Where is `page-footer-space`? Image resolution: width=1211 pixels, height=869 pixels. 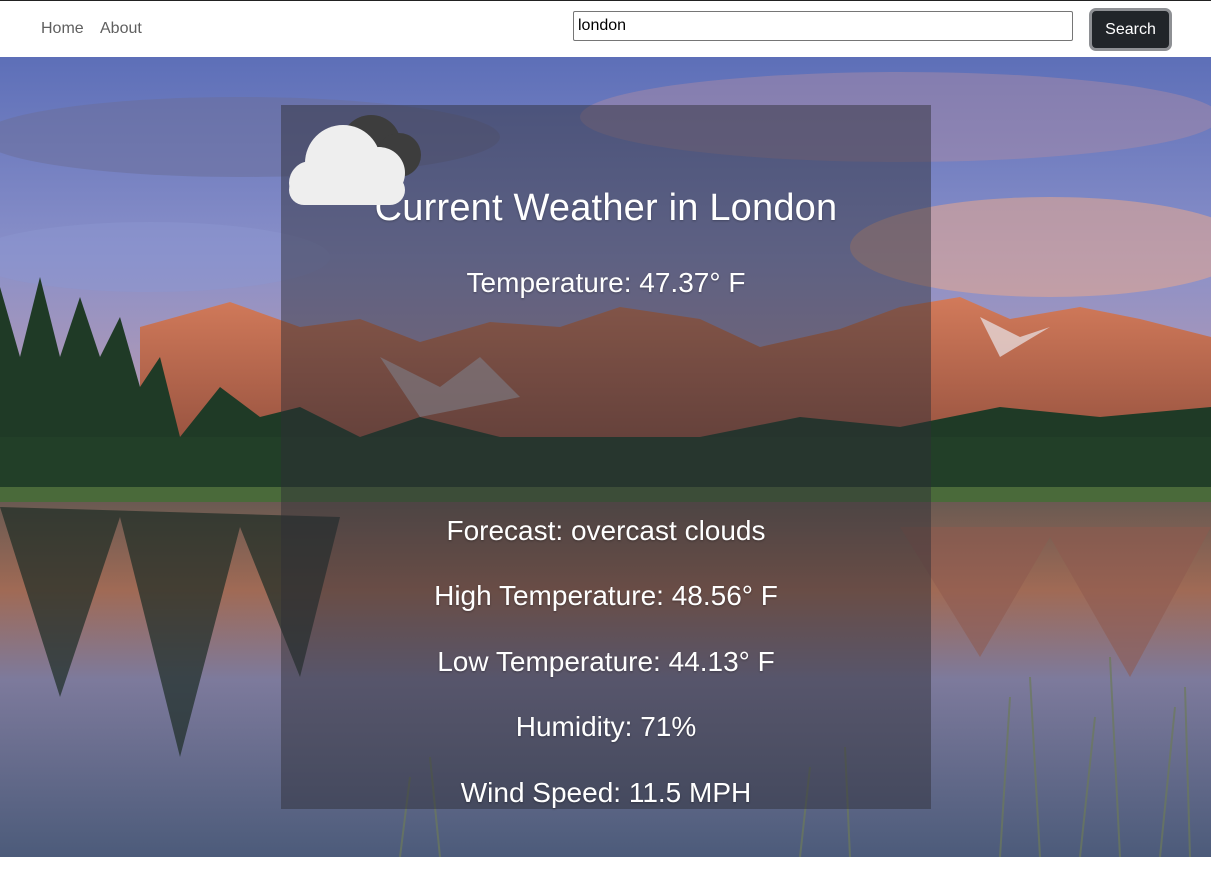
page-footer-space is located at coordinates (605, 863).